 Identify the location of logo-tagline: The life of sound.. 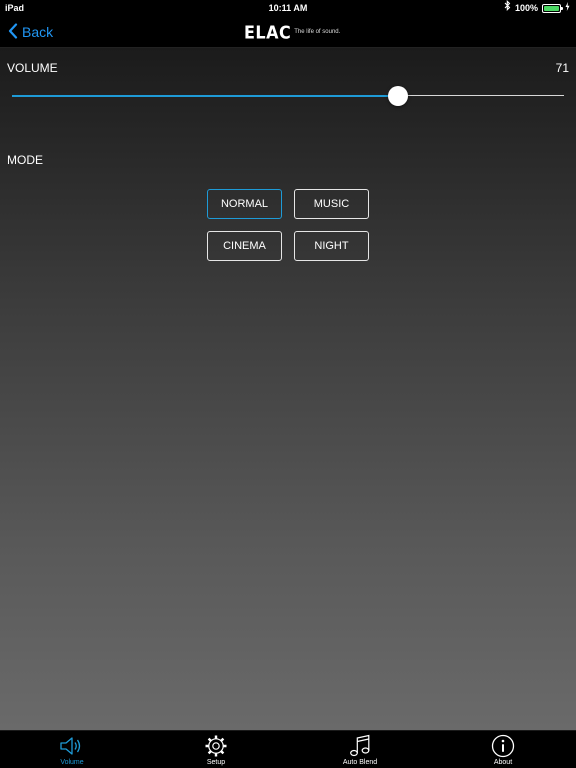
(317, 32).